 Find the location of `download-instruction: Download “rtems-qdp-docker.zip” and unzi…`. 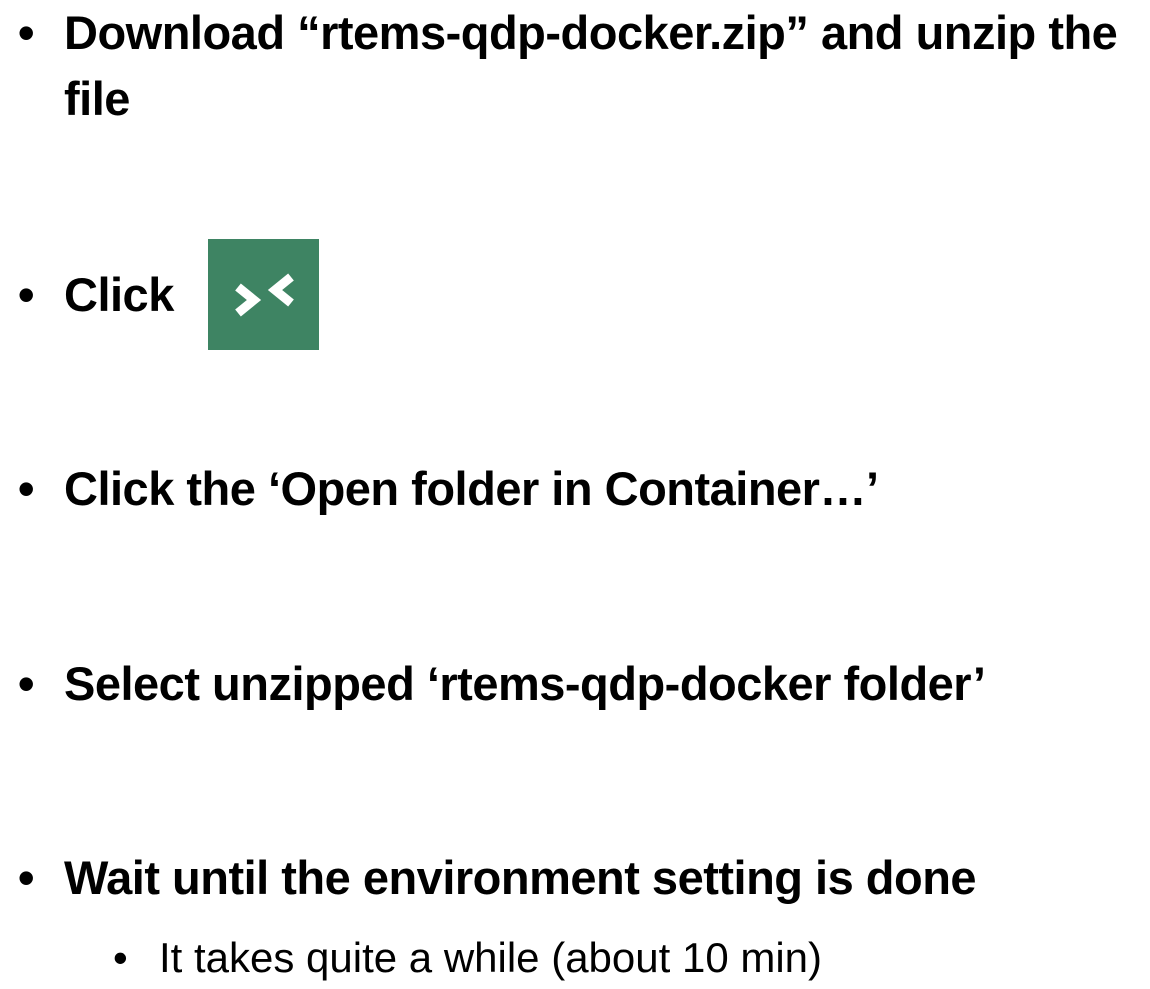

download-instruction: Download “rtems-qdp-docker.zip” and unzi… is located at coordinates (591, 65).